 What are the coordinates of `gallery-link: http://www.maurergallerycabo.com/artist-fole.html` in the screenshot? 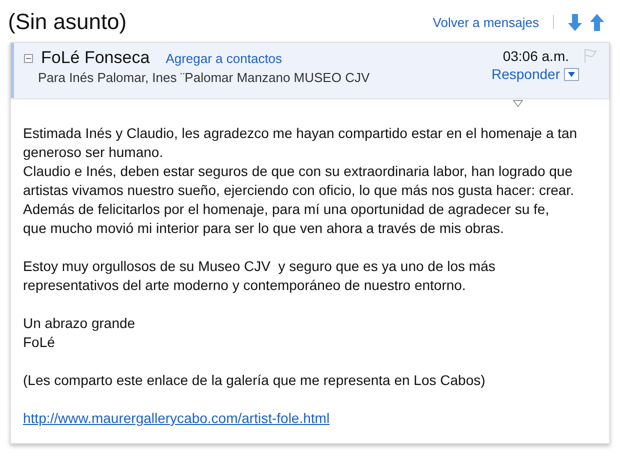 It's located at (176, 418).